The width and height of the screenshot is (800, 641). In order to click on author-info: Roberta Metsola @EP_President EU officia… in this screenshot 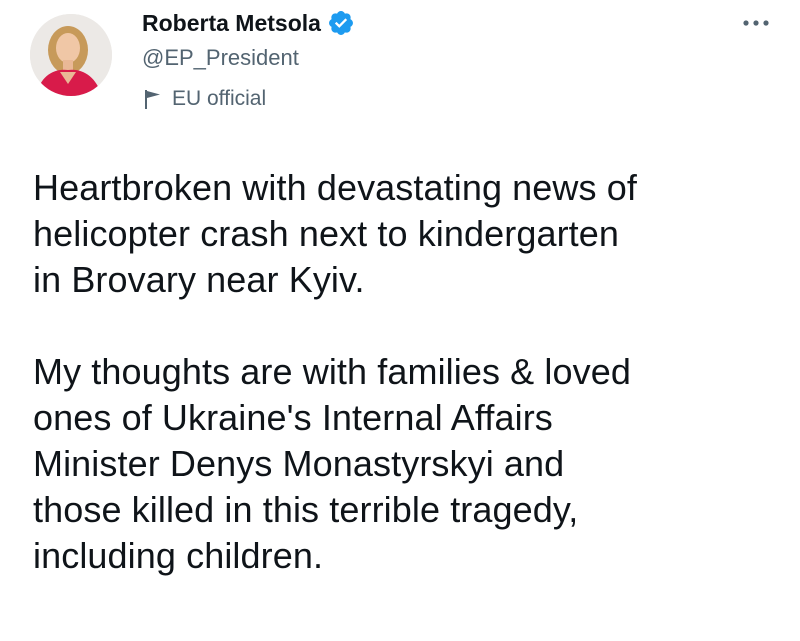, I will do `click(402, 60)`.